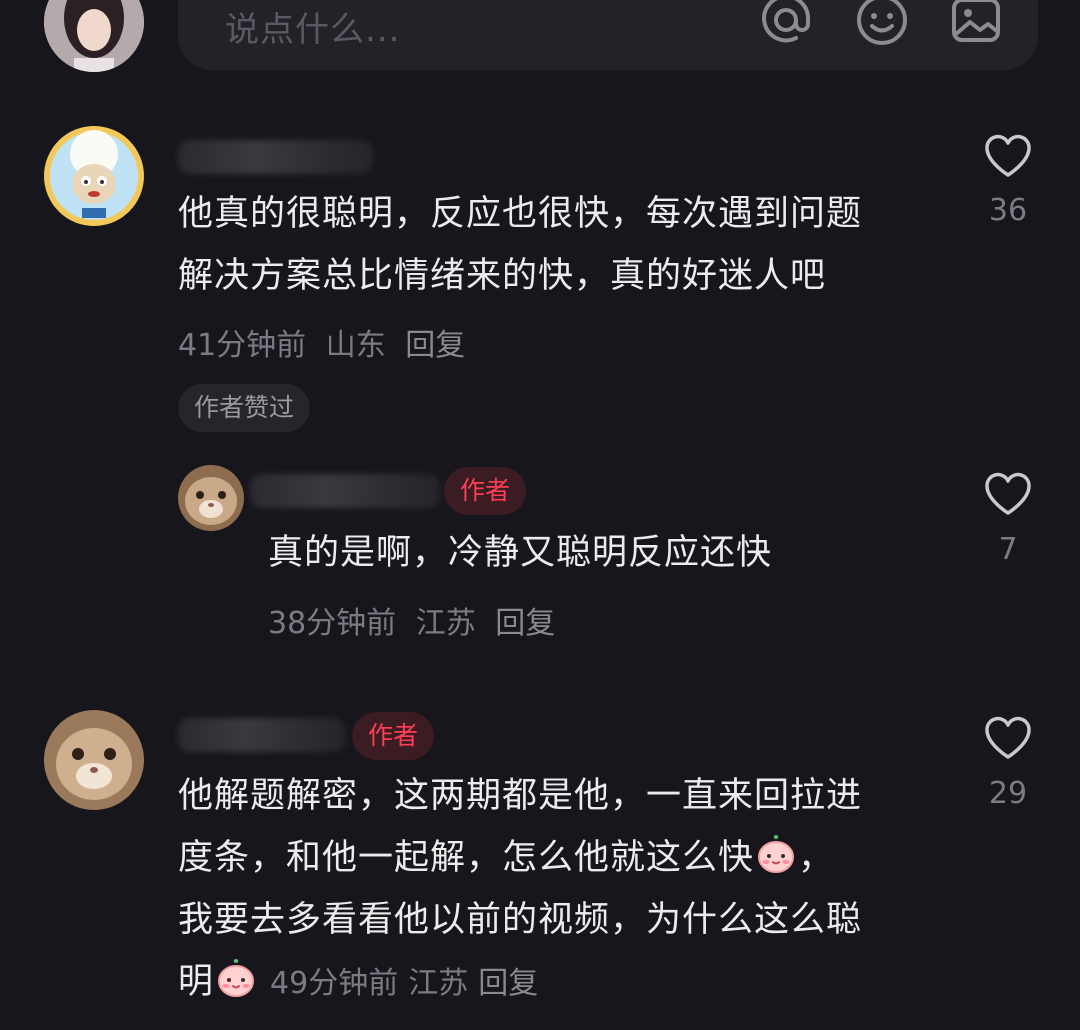 The width and height of the screenshot is (1080, 1030). I want to click on like-count: 7, so click(1008, 549).